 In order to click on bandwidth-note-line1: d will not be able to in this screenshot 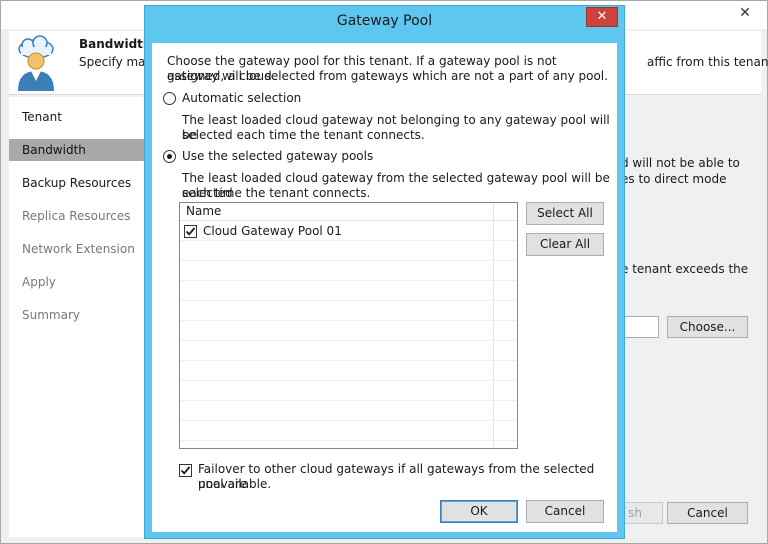, I will do `click(680, 163)`.